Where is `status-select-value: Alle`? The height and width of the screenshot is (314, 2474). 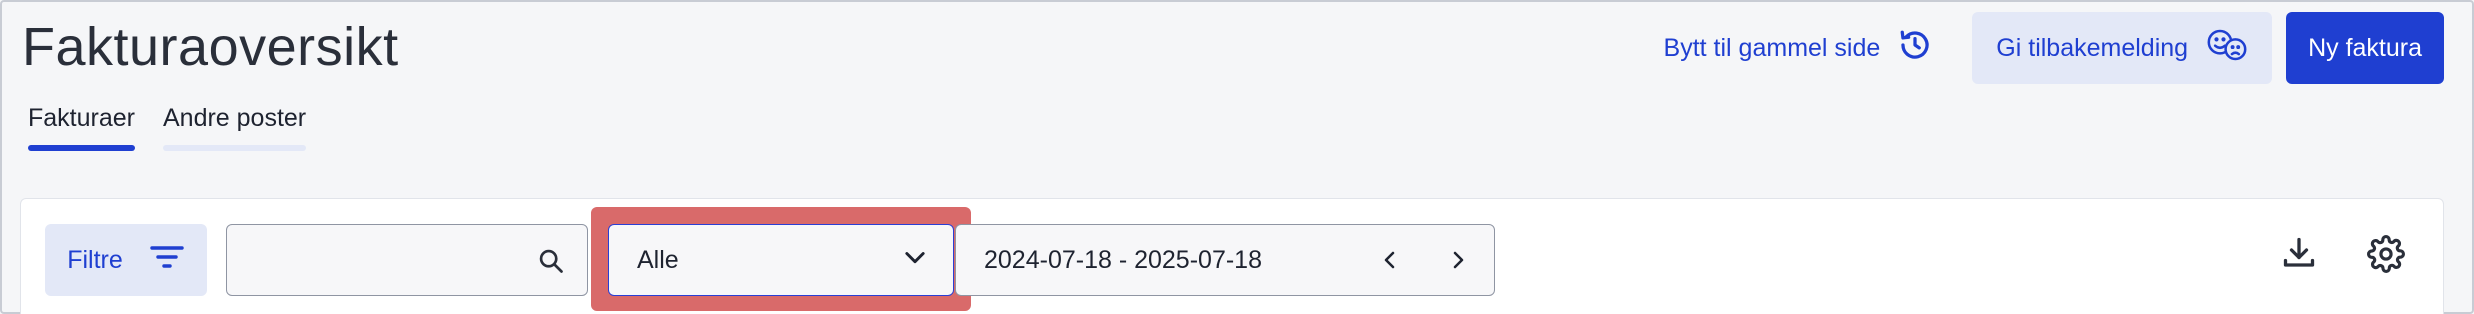 status-select-value: Alle is located at coordinates (658, 259).